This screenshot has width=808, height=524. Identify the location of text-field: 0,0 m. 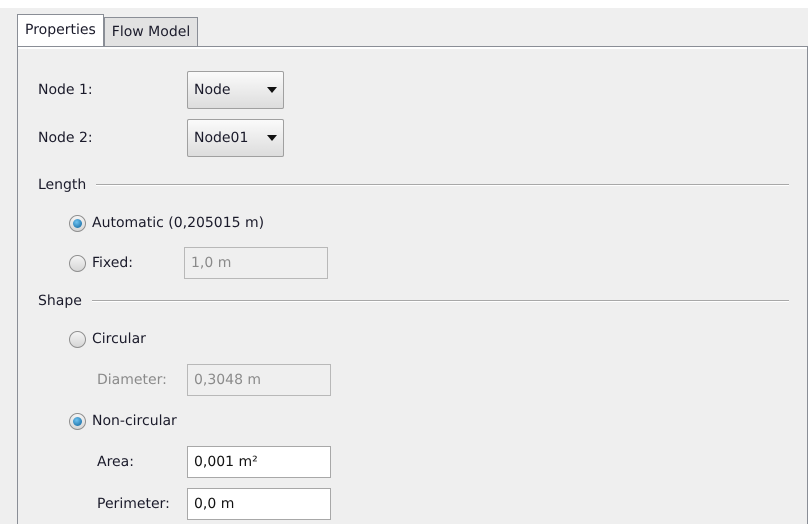
(259, 504).